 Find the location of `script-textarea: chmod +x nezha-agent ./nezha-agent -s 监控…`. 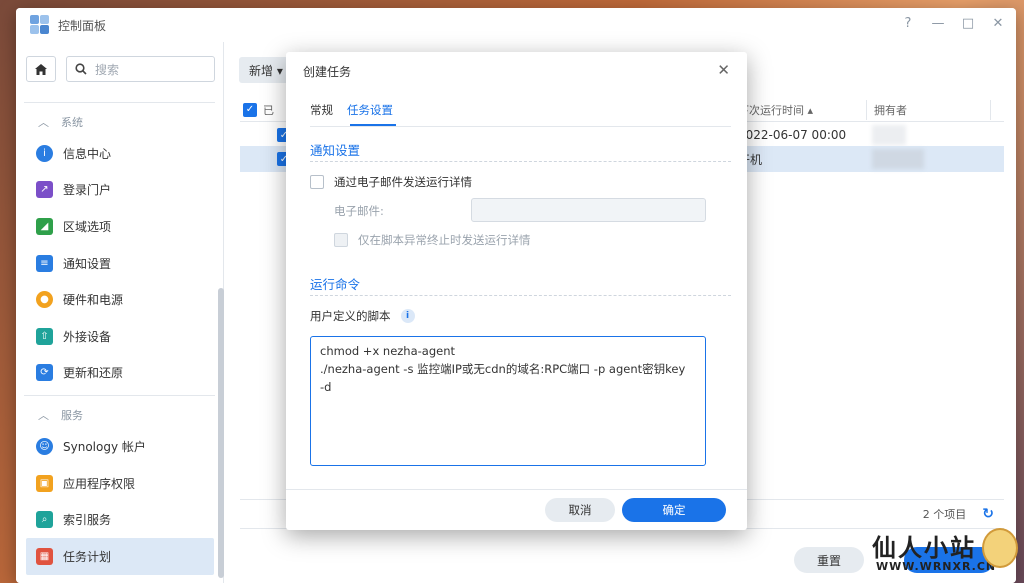

script-textarea: chmod +x nezha-agent ./nezha-agent -s 监控… is located at coordinates (508, 401).